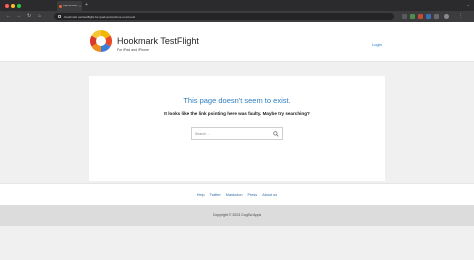  I want to click on forward-icon: →, so click(18, 16).